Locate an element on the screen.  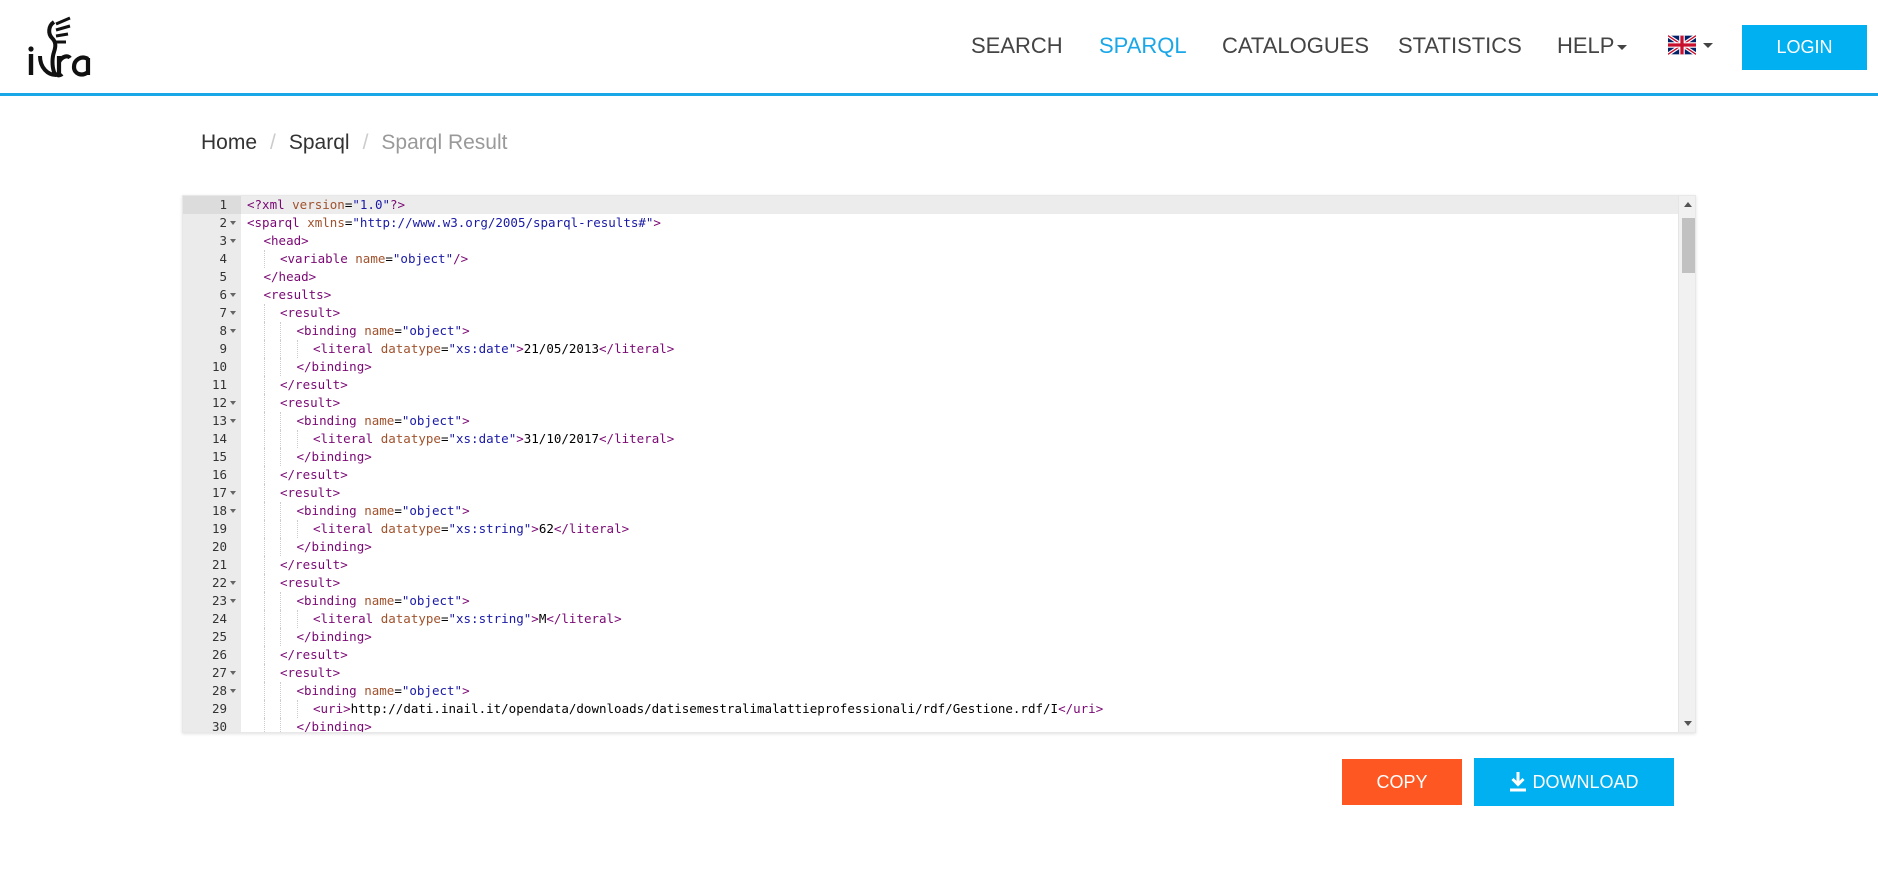
nav-catalogues: CATALOGUES is located at coordinates (1295, 46).